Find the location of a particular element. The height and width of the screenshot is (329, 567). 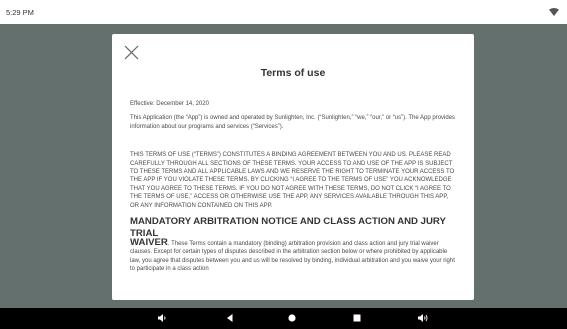

volume-down-icon is located at coordinates (162, 318).